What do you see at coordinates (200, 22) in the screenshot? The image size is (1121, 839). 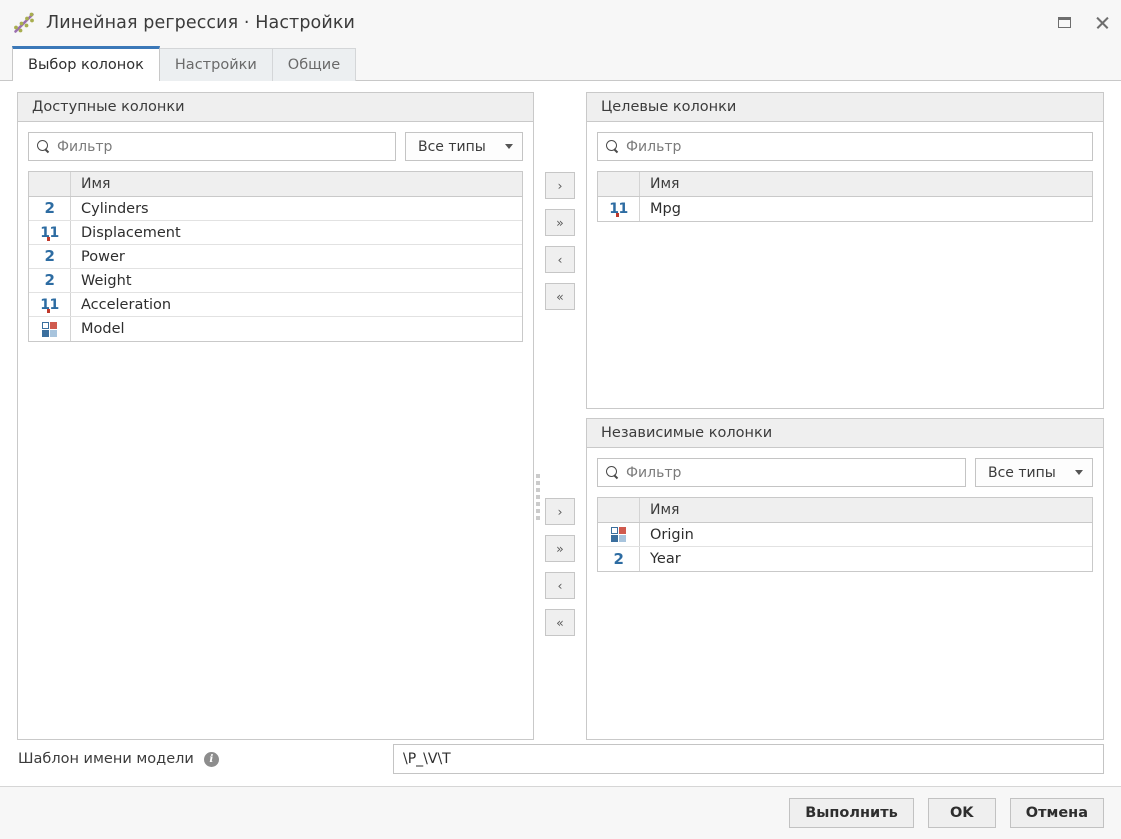 I see `window-title: Линейная регрессия · Настройки` at bounding box center [200, 22].